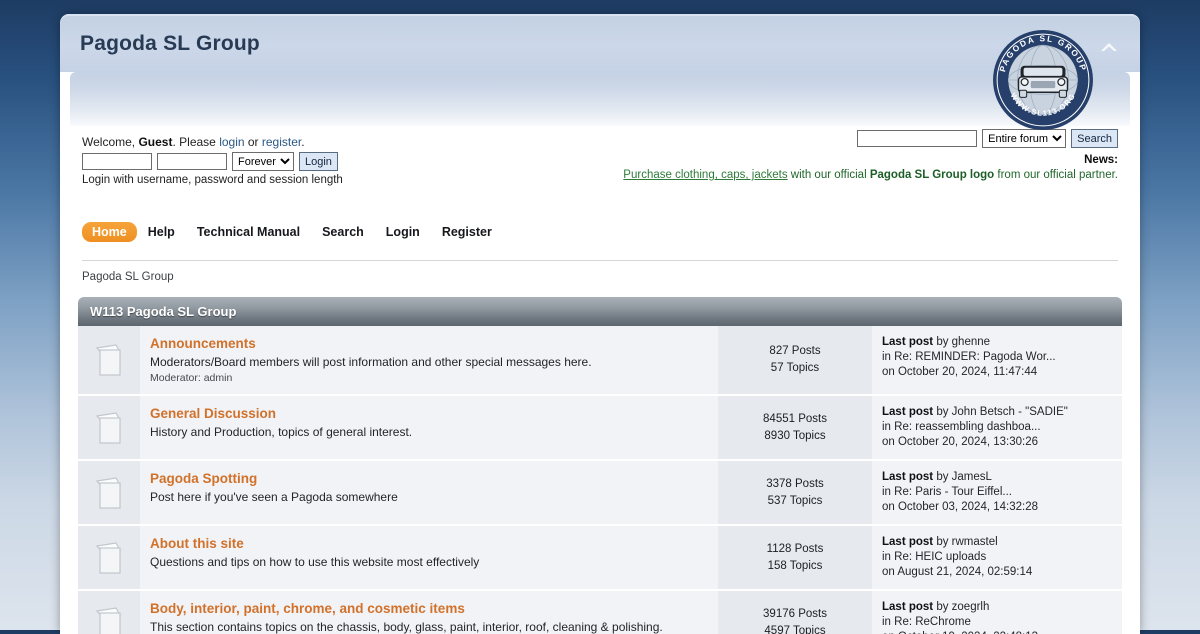 This screenshot has width=1200, height=634. Describe the element at coordinates (795, 566) in the screenshot. I see `board-topics-count: 158 Topics` at that location.